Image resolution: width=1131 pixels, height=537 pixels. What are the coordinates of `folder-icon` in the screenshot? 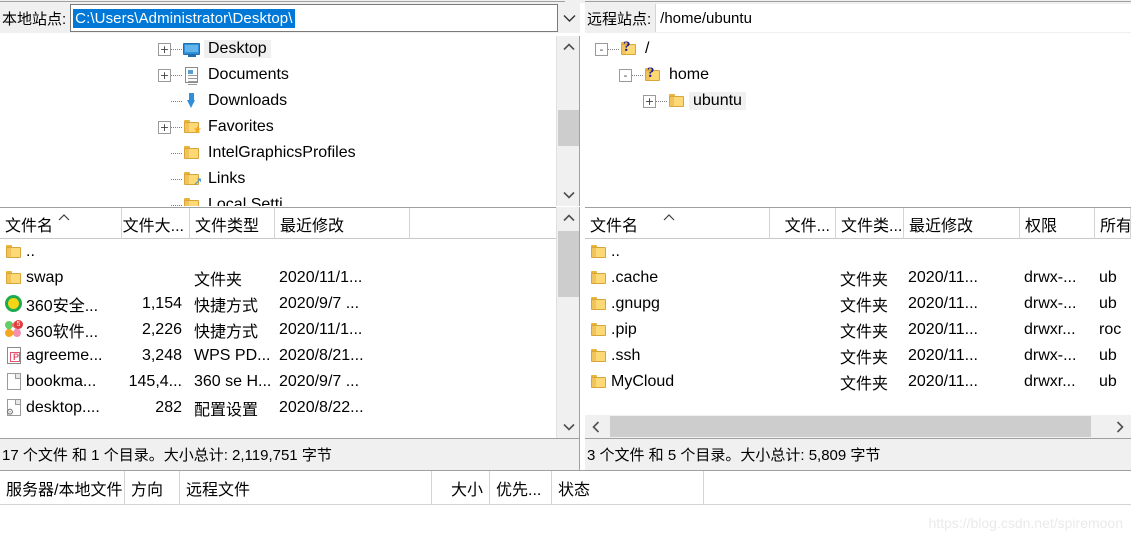 It's located at (676, 100).